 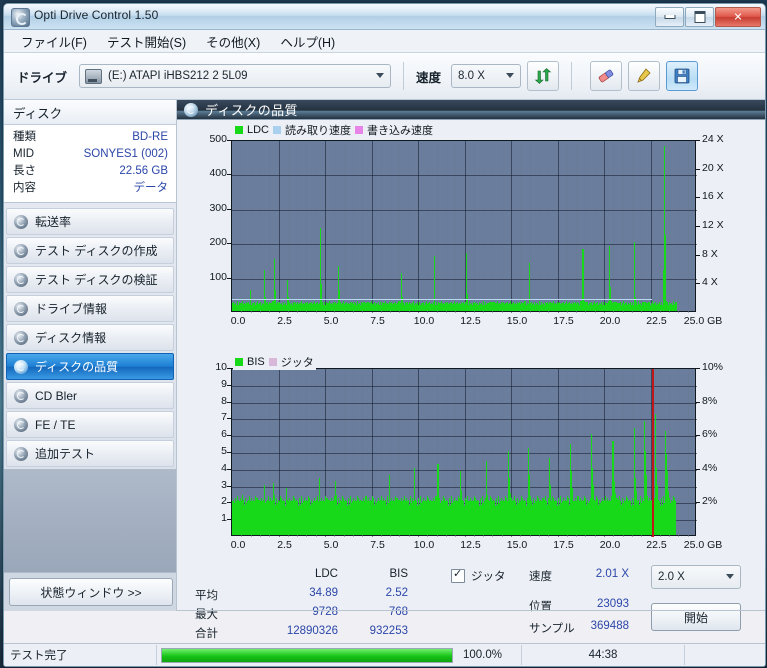 I want to click on sidebar-item-drive-info: ドライブ情報, so click(x=90, y=308).